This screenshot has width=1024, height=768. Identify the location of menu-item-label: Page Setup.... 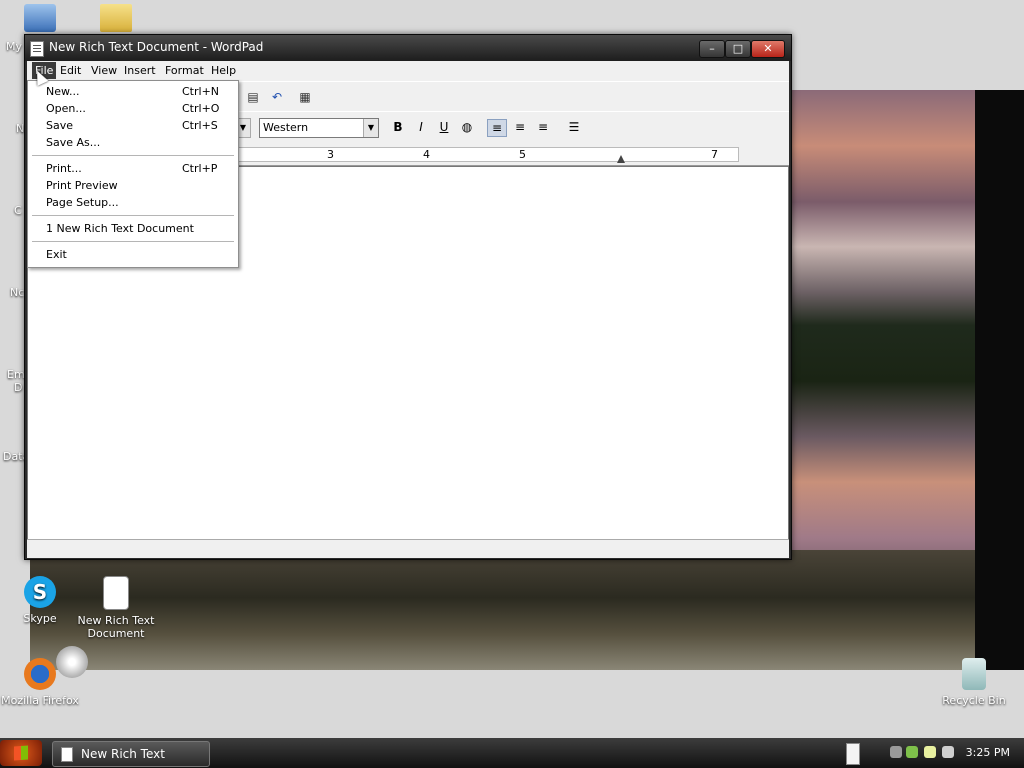
(82, 202).